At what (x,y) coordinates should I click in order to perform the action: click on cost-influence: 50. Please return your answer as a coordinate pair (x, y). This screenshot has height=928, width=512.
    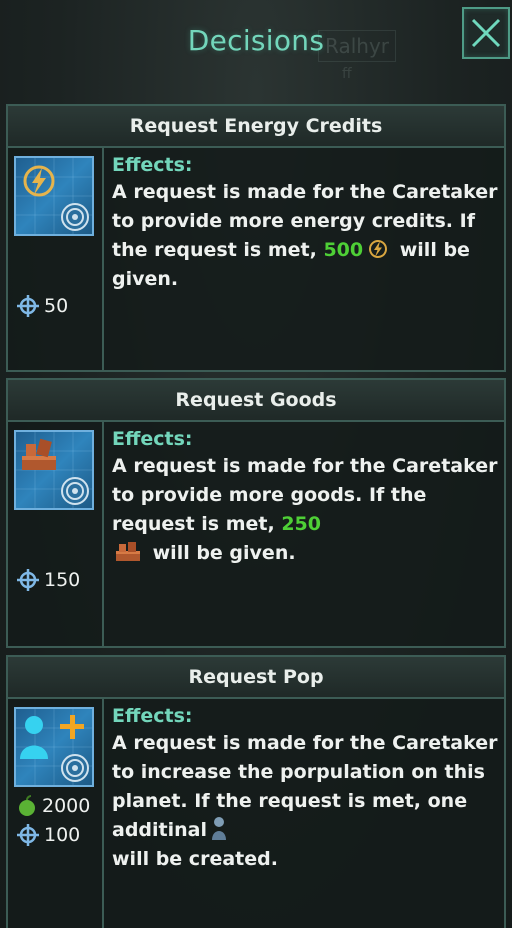
    Looking at the image, I should click on (42, 306).